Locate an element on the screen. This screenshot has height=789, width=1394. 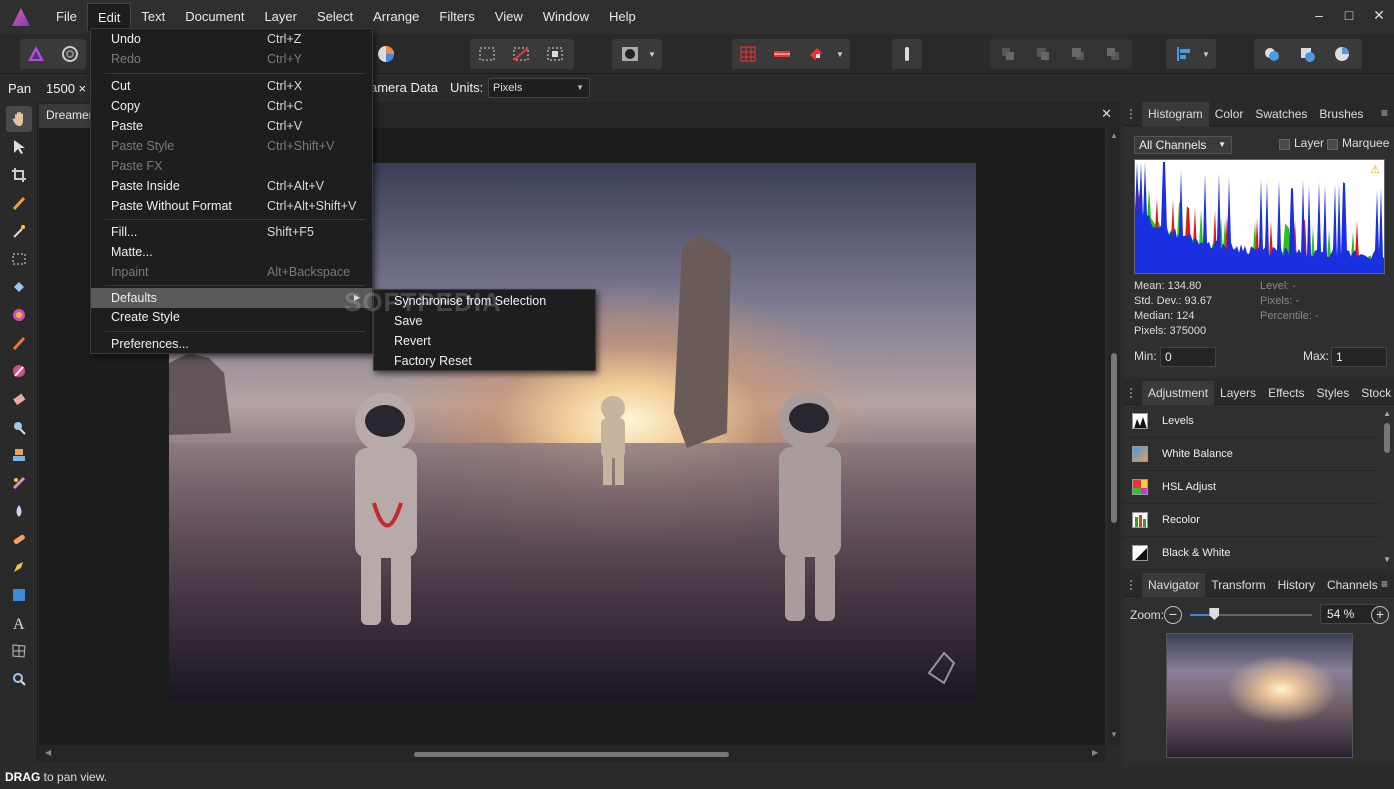
tab-effects: Effects is located at coordinates (1286, 393).